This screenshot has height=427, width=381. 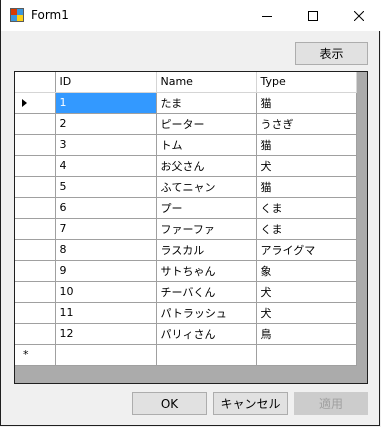 I want to click on cell-name: パリィさん, so click(x=206, y=334).